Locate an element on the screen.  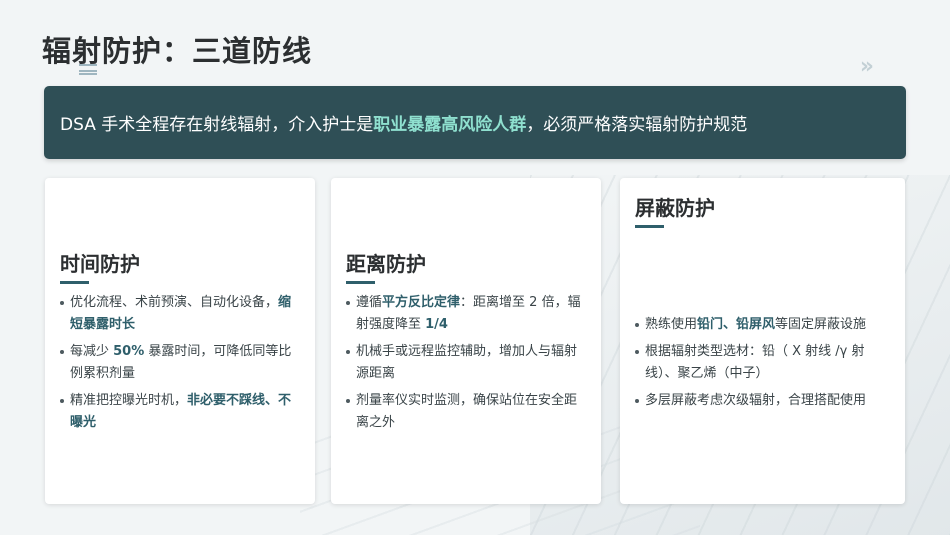
card-title: 时间防护 is located at coordinates (100, 264).